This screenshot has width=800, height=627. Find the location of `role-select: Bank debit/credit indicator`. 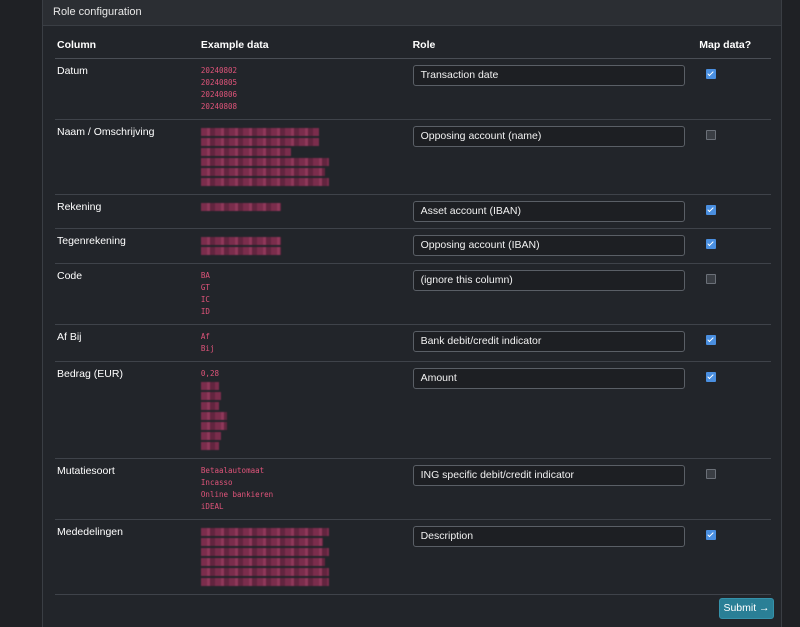

role-select: Bank debit/credit indicator is located at coordinates (548, 341).